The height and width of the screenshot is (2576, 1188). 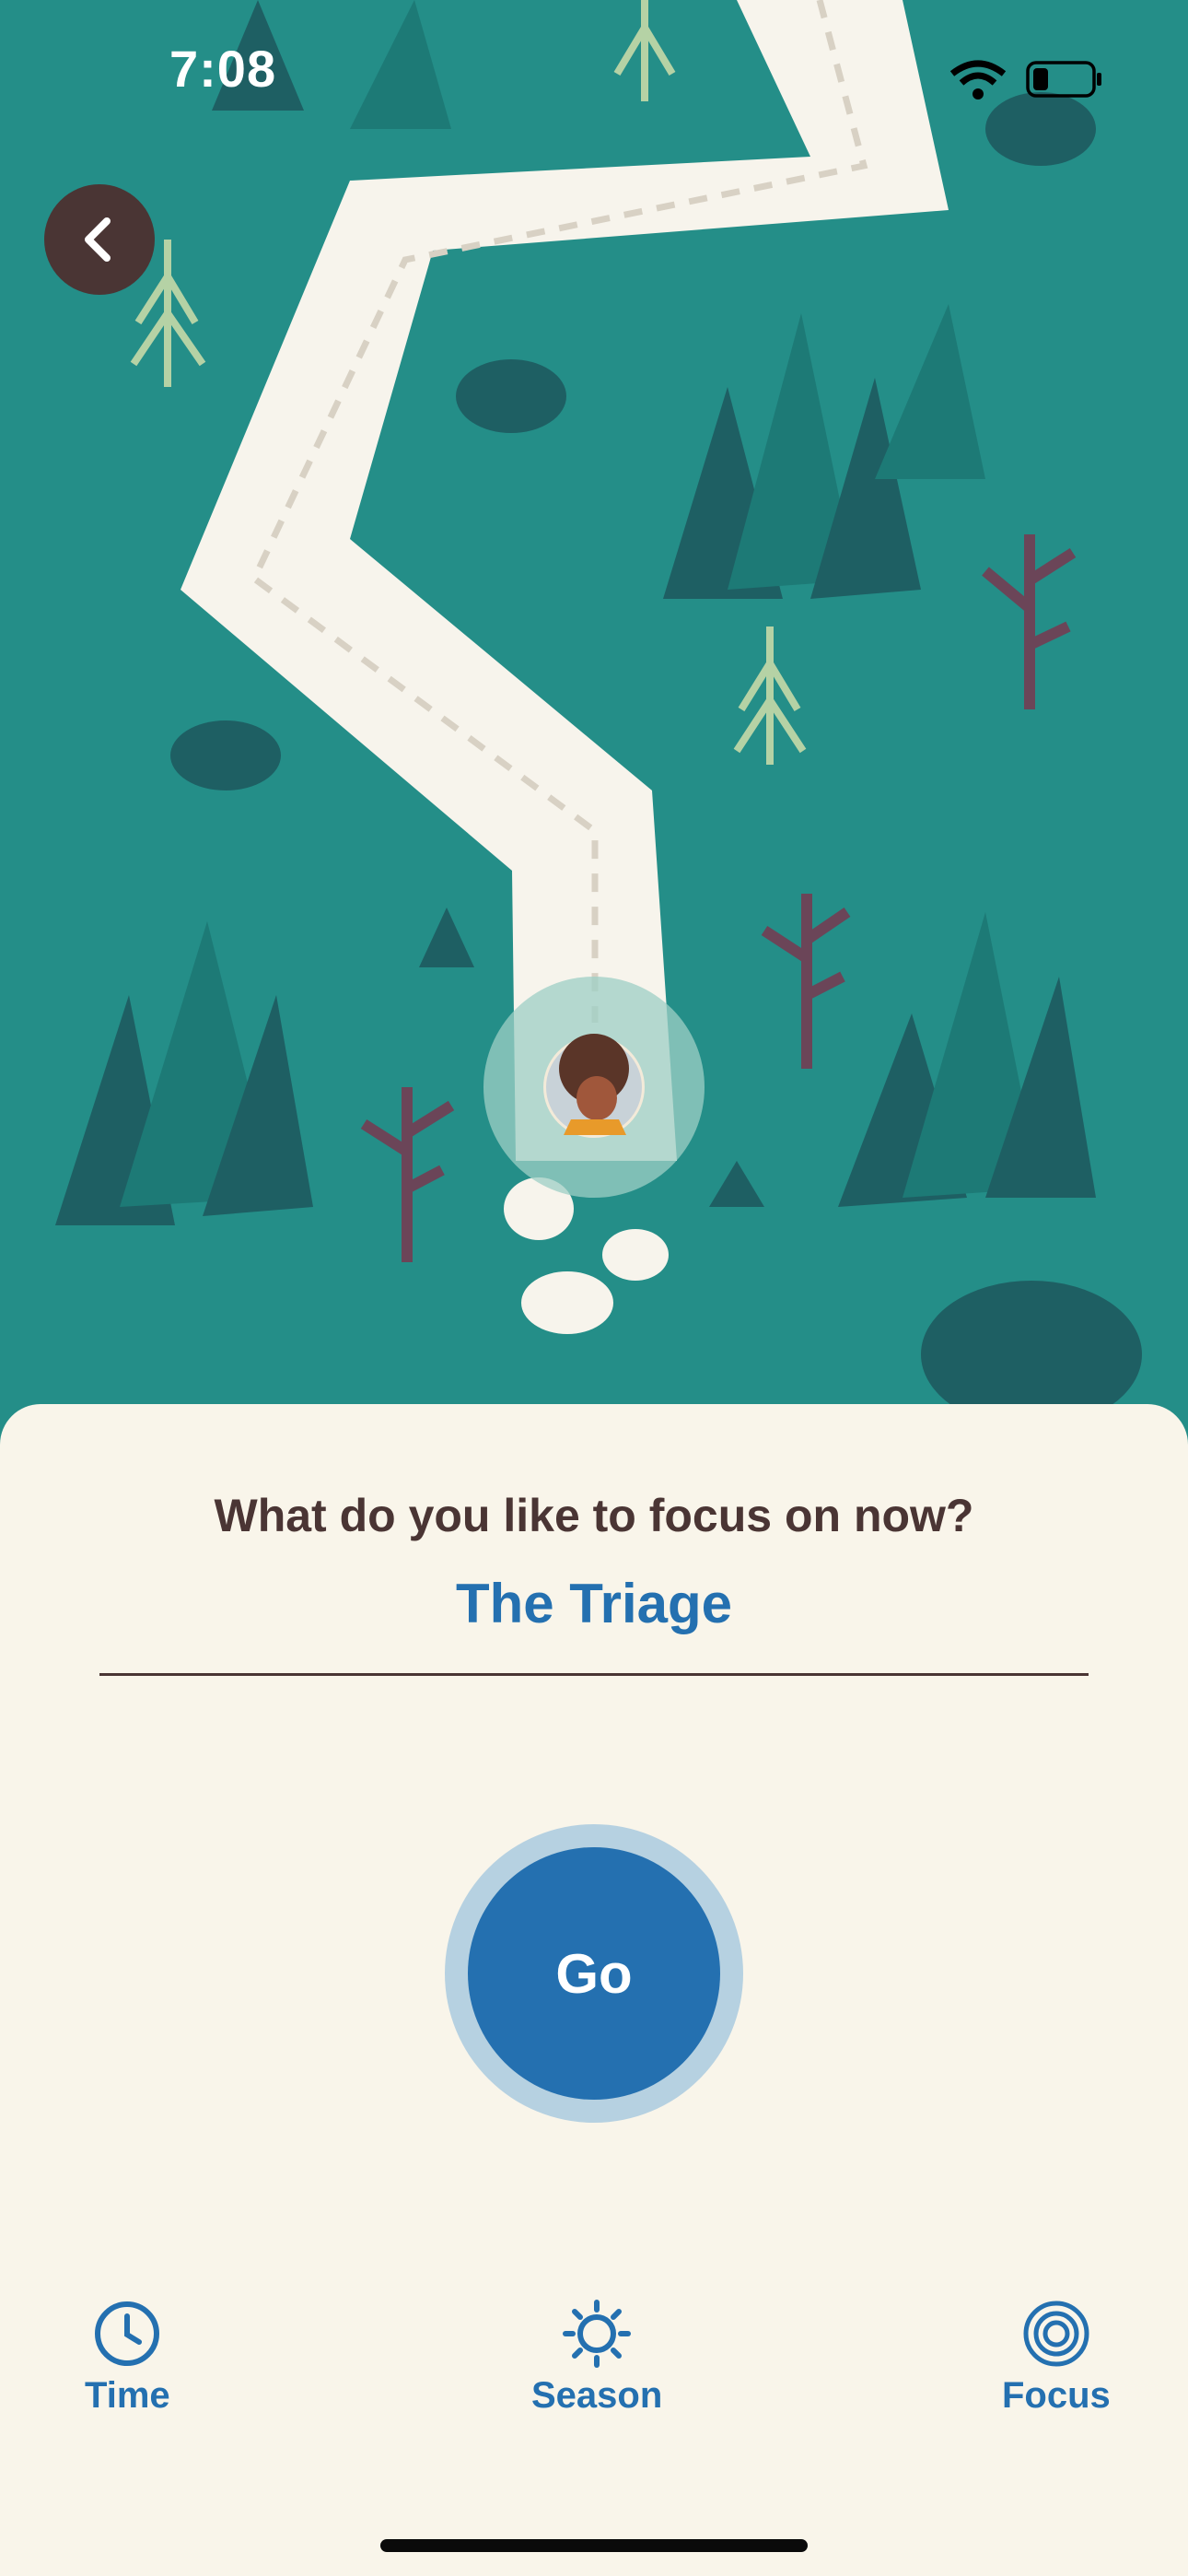 What do you see at coordinates (1063, 79) in the screenshot?
I see `battery-low-icon` at bounding box center [1063, 79].